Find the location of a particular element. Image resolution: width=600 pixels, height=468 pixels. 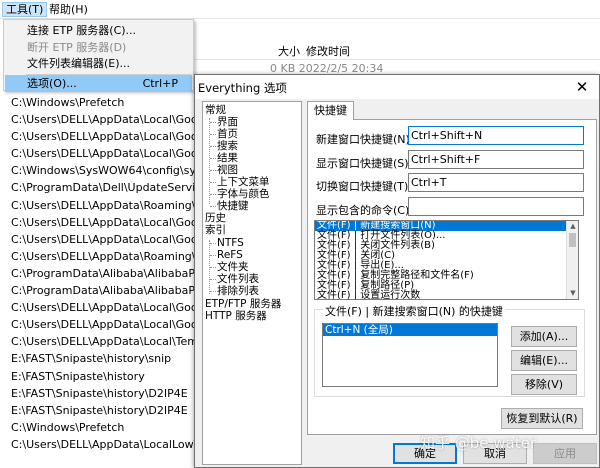

menubar: 工具(T) 帮助(H) is located at coordinates (300, 9).